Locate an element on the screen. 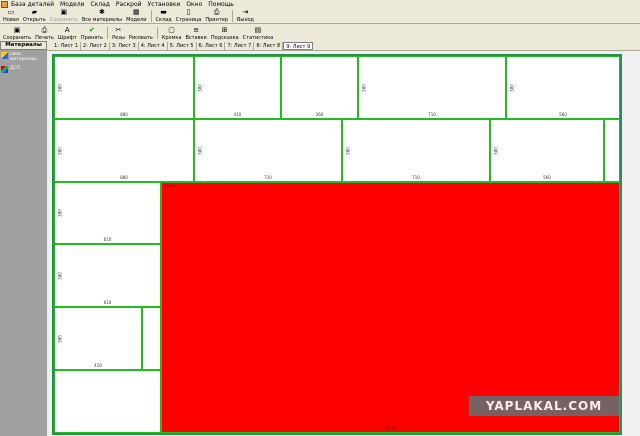 Image resolution: width=640 pixels, height=436 pixels. sidebar-item-own-materials: свои материалы is located at coordinates (23, 57).